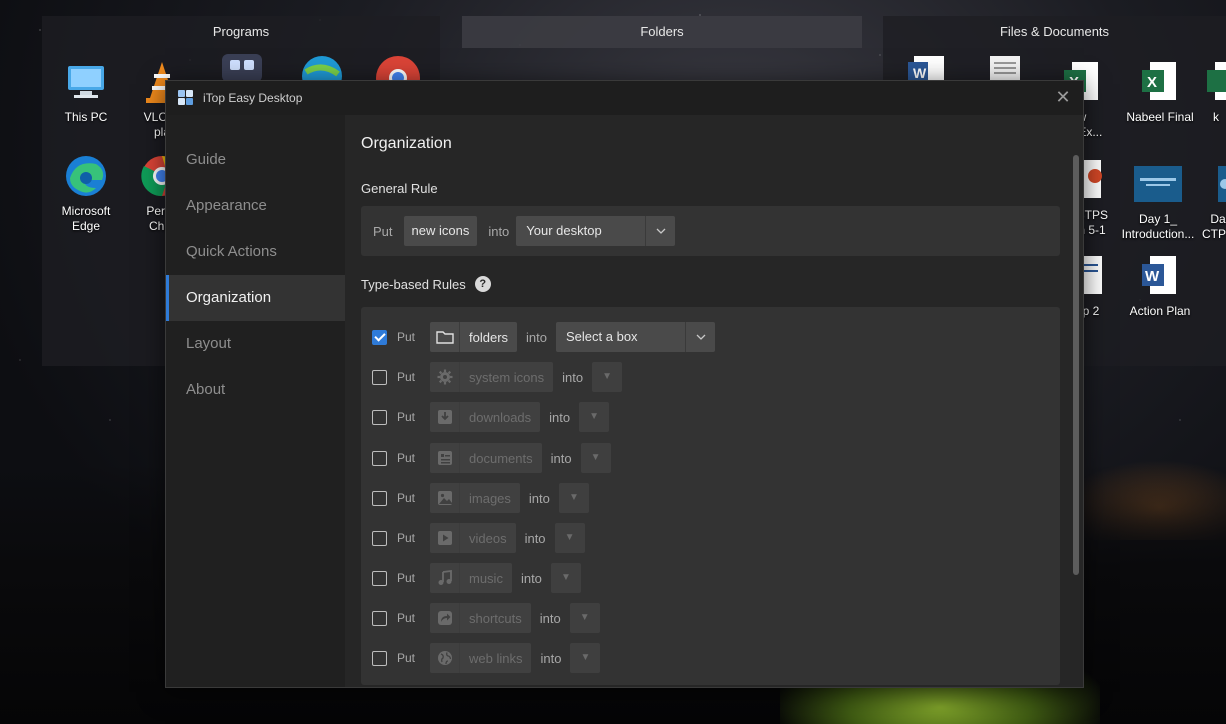  Describe the element at coordinates (481, 658) in the screenshot. I see `rule-type-chip-web-links: web links` at that location.